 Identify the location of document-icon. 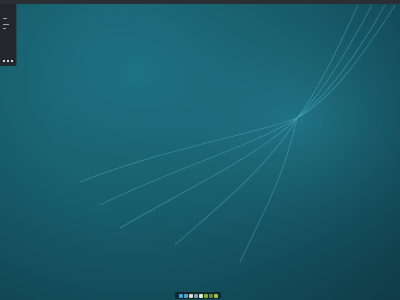
(200, 295).